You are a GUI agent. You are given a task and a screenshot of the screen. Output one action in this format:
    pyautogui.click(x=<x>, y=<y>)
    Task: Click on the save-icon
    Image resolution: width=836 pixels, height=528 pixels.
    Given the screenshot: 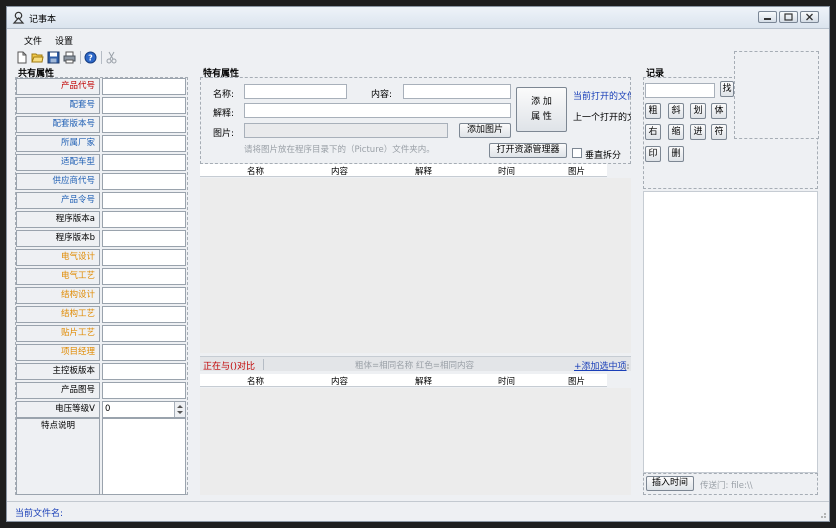 What is the action you would take?
    pyautogui.click(x=53, y=57)
    